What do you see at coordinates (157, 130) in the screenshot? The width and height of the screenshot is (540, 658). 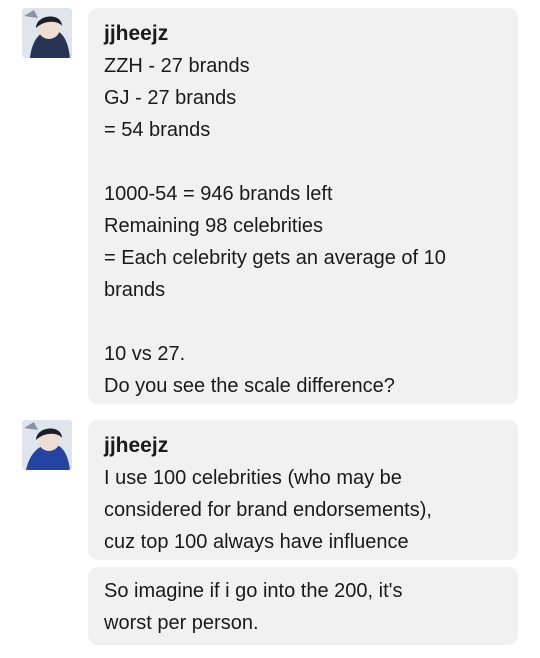 I see `message-line: = 54 brands` at bounding box center [157, 130].